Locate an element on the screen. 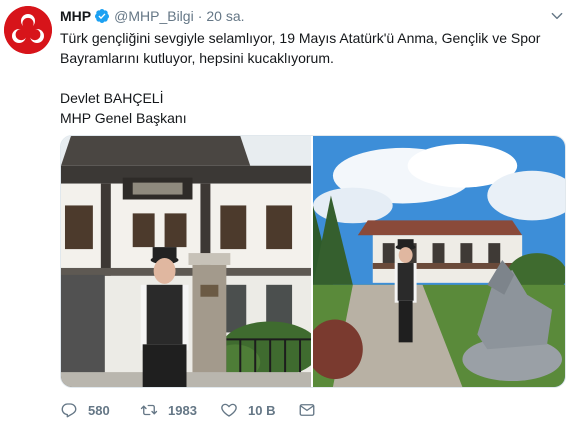 This screenshot has width=574, height=429. tweet-header: MHP @MHP_Bilgi · 20 sa. is located at coordinates (152, 16).